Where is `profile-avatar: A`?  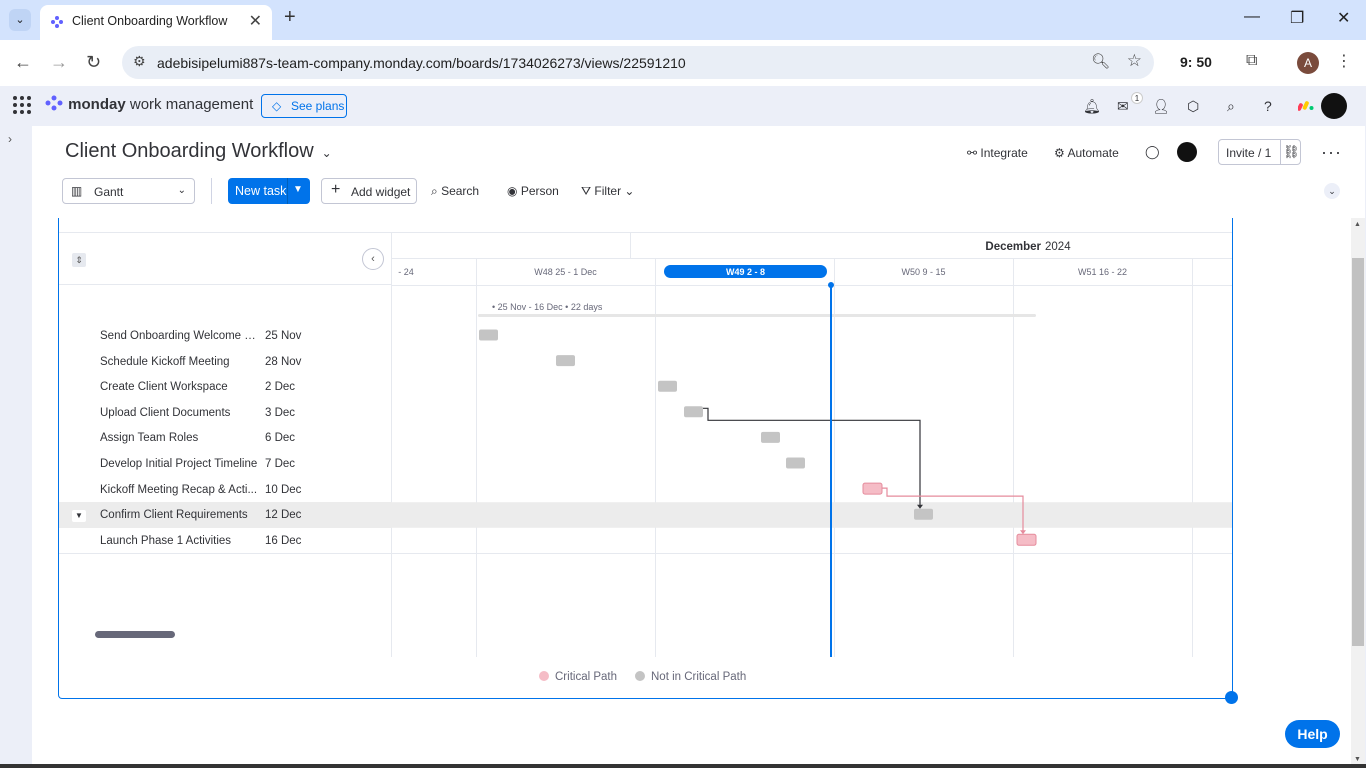 profile-avatar: A is located at coordinates (1308, 63).